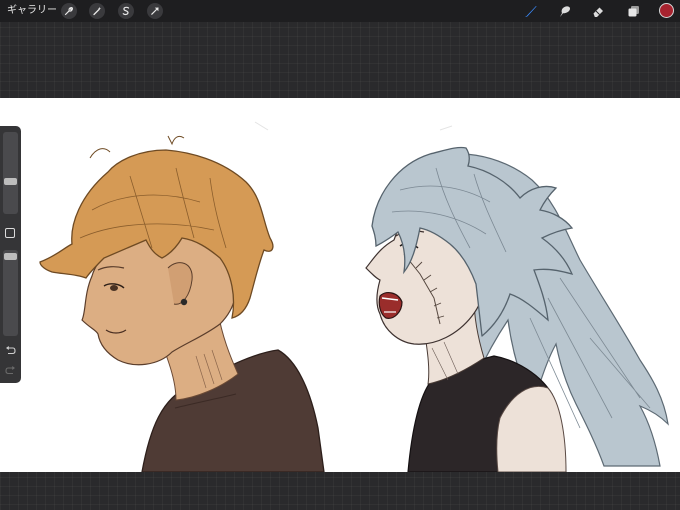  Describe the element at coordinates (598, 11) in the screenshot. I see `eraser-tool-icon` at that location.